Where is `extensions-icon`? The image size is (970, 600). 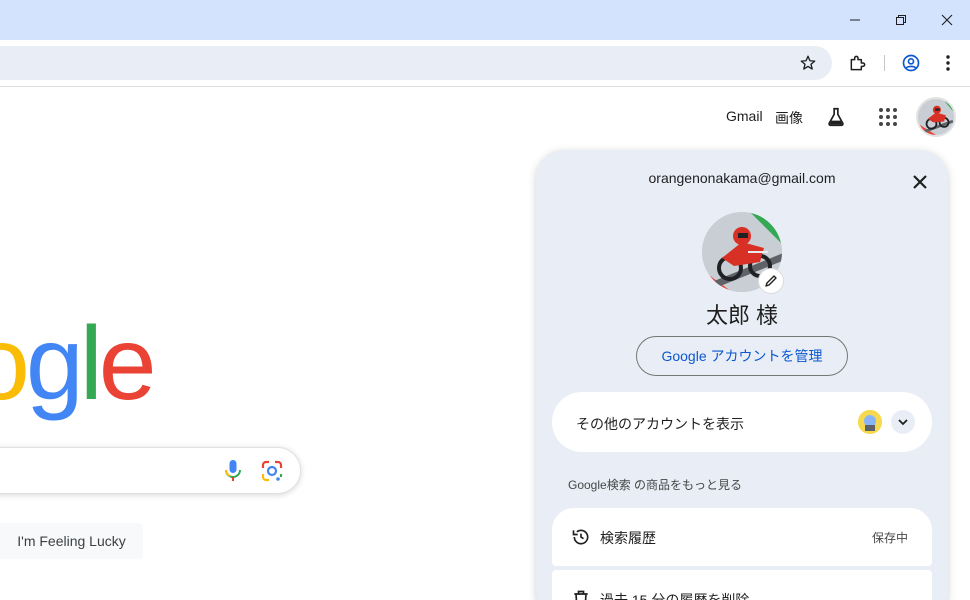
extensions-icon is located at coordinates (858, 63).